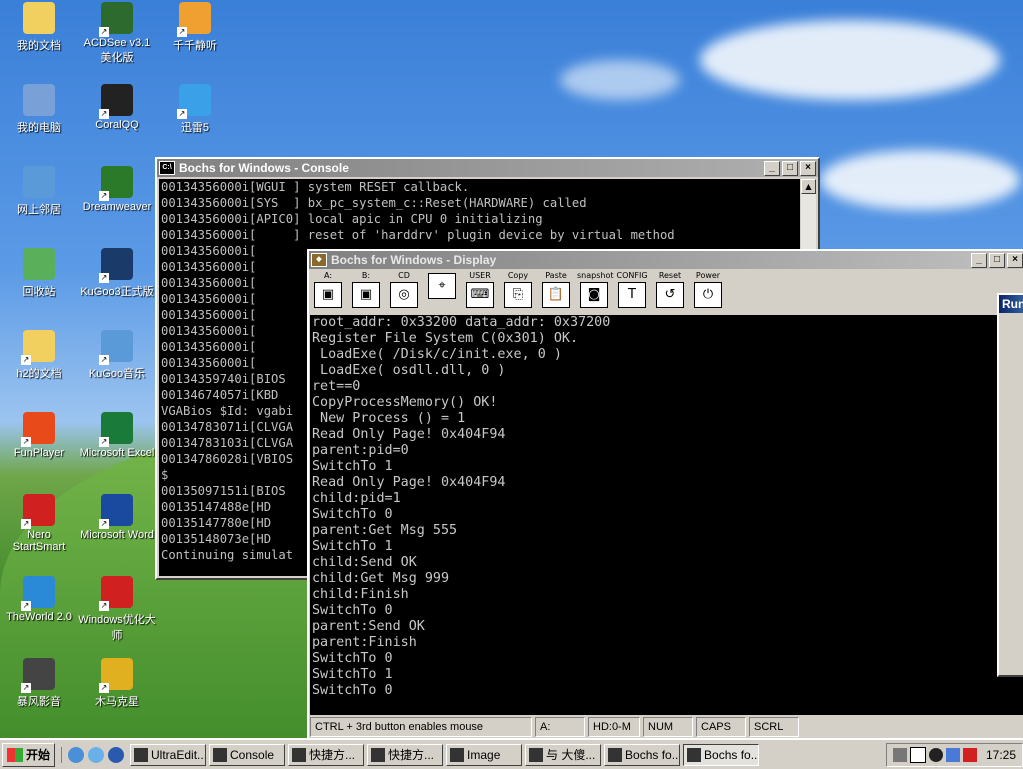  Describe the element at coordinates (39, 523) in the screenshot. I see `desktop-icon: Nero StartSmart` at that location.